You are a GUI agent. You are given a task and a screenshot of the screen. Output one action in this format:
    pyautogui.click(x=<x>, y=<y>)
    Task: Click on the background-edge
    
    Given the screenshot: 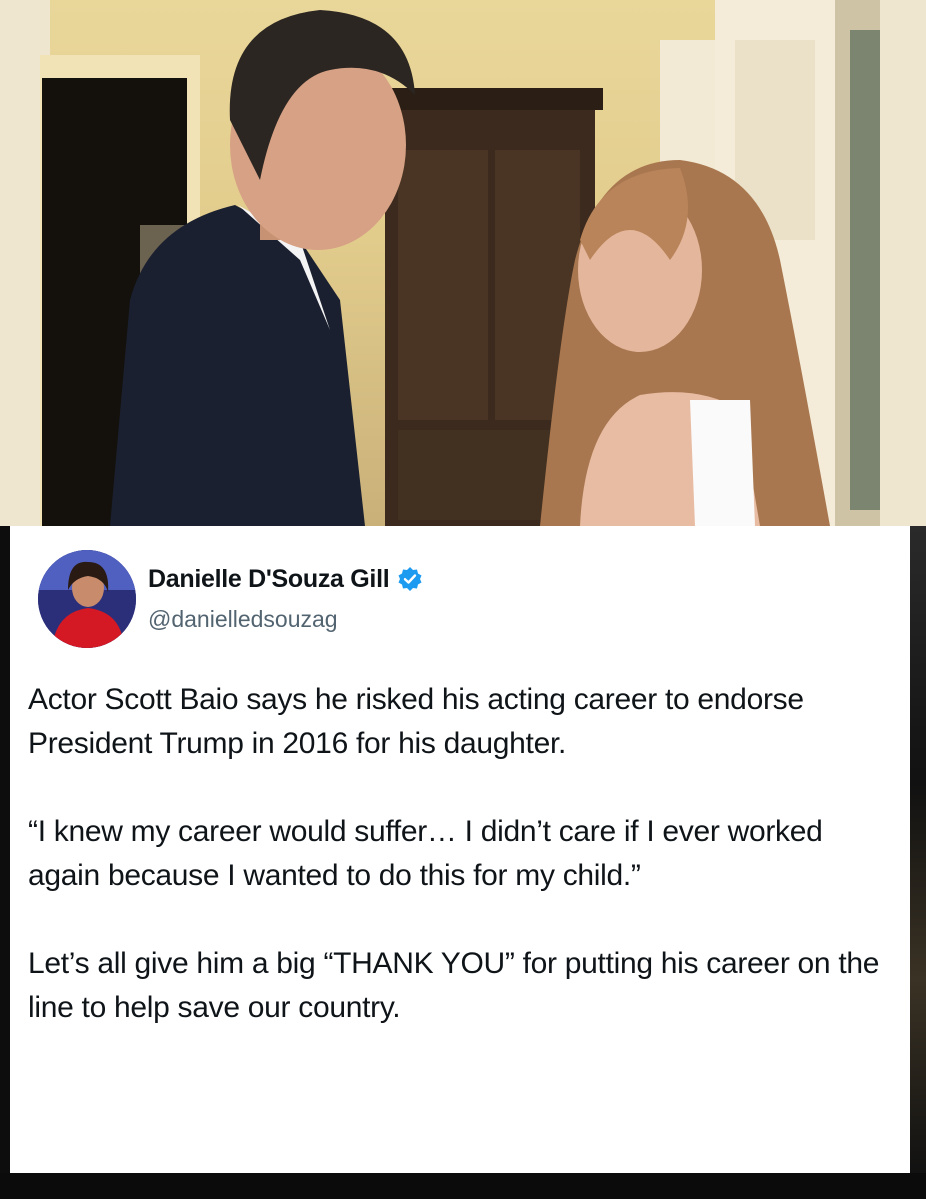 What is the action you would take?
    pyautogui.click(x=918, y=849)
    